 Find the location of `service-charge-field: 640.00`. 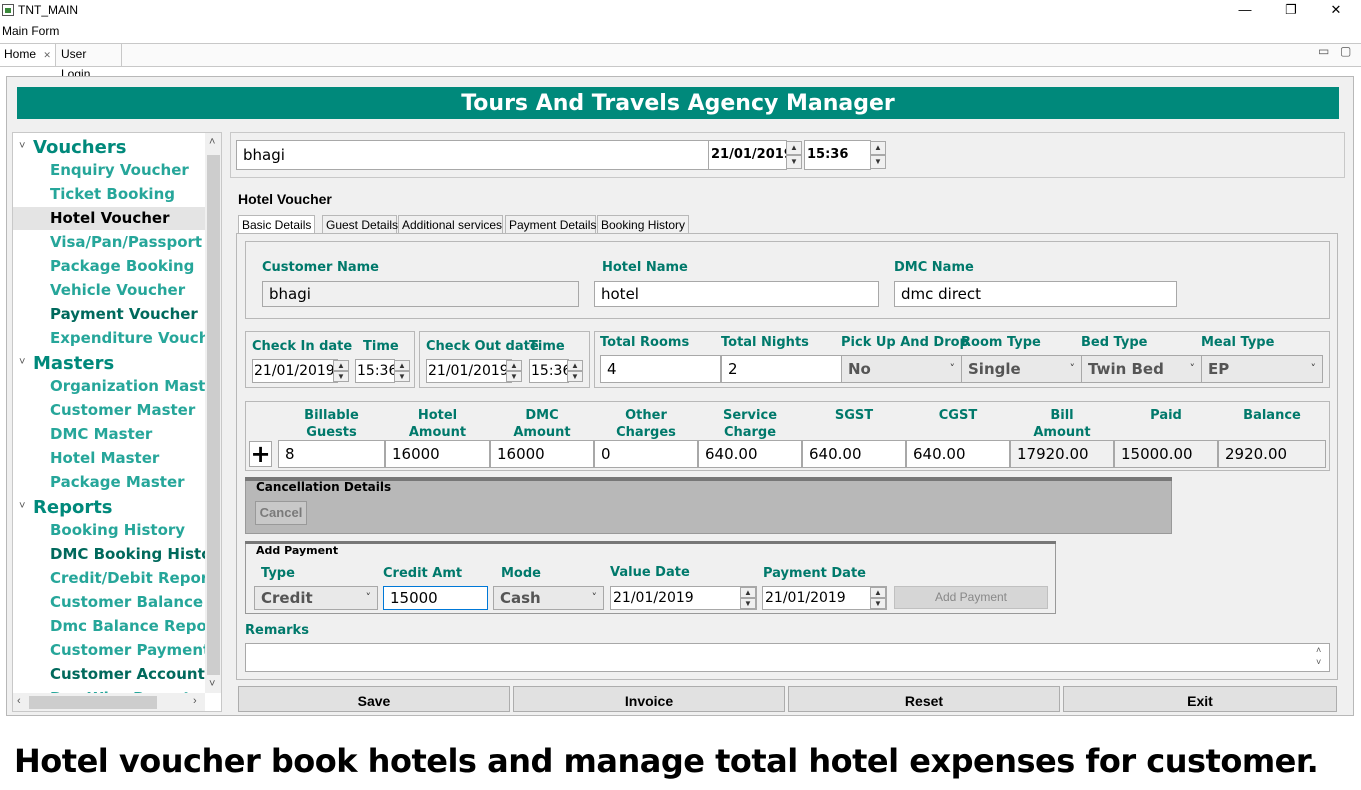

service-charge-field: 640.00 is located at coordinates (750, 454).